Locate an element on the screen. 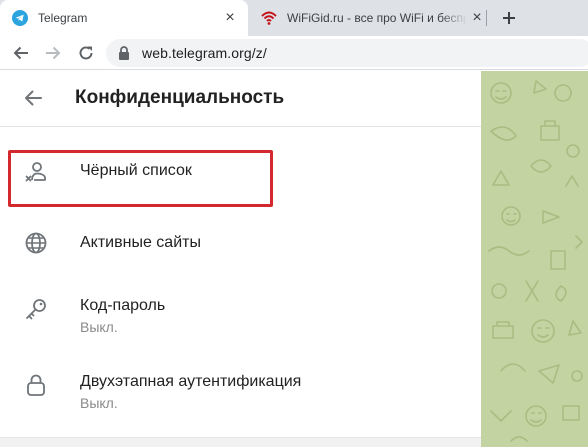  back-arrow-icon is located at coordinates (33, 98).